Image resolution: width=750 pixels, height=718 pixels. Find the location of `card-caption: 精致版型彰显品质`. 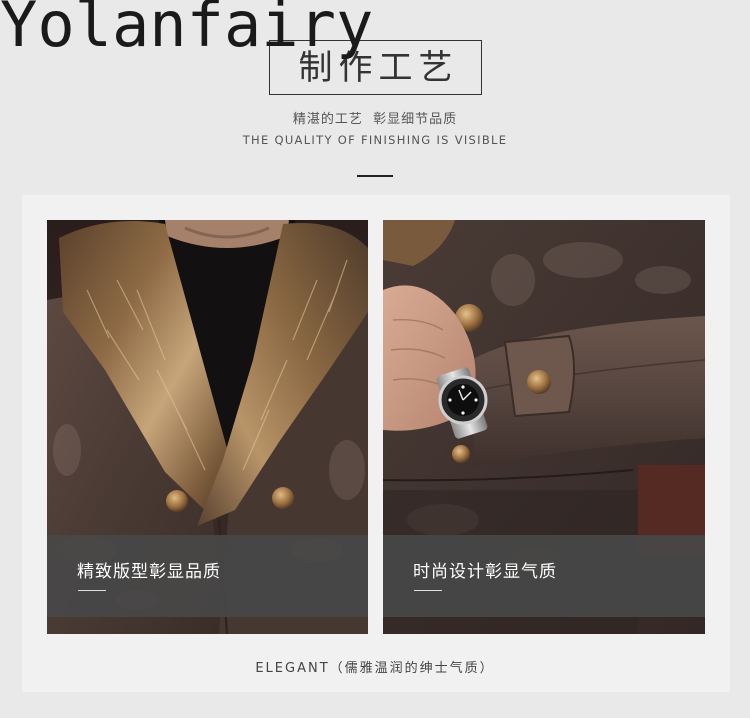

card-caption: 精致版型彰显品质 is located at coordinates (149, 572).